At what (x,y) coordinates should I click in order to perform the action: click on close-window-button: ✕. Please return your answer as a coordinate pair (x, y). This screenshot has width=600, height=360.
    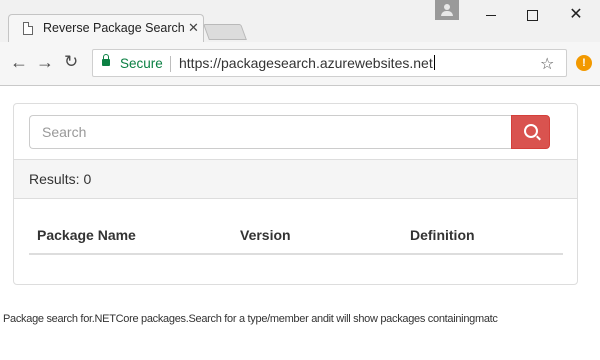
    Looking at the image, I should click on (576, 15).